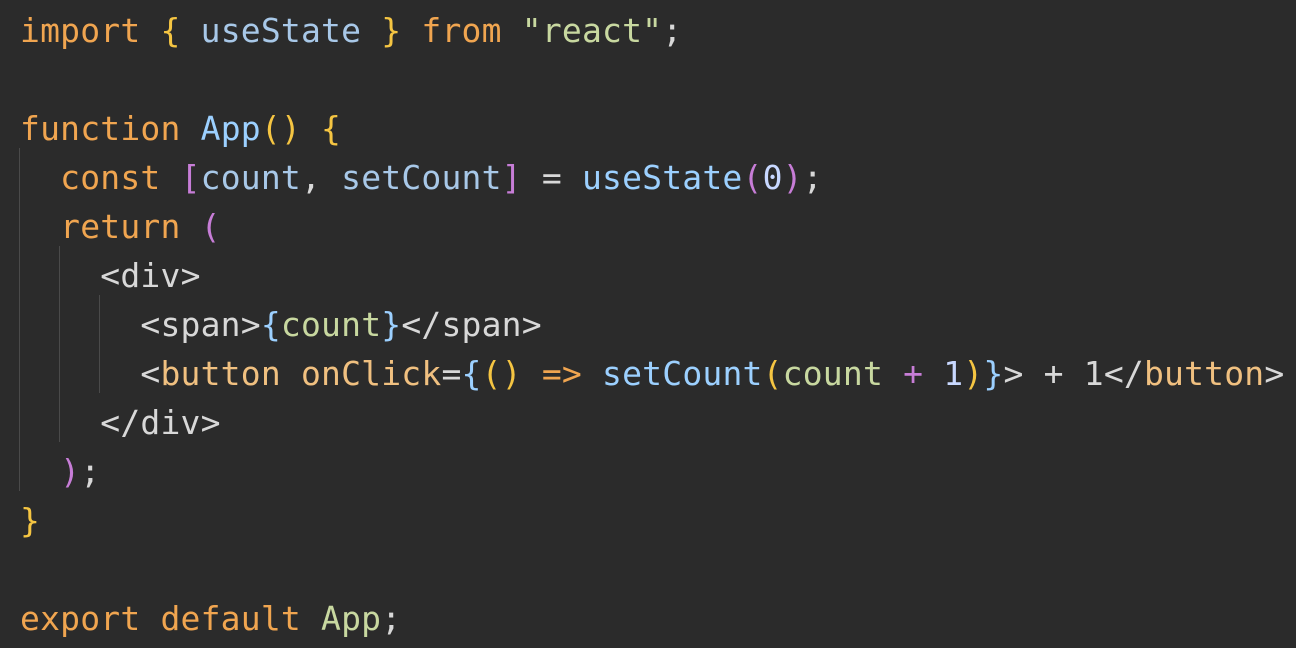 This screenshot has height=648, width=1296. What do you see at coordinates (80, 618) in the screenshot?
I see `code-token: export` at bounding box center [80, 618].